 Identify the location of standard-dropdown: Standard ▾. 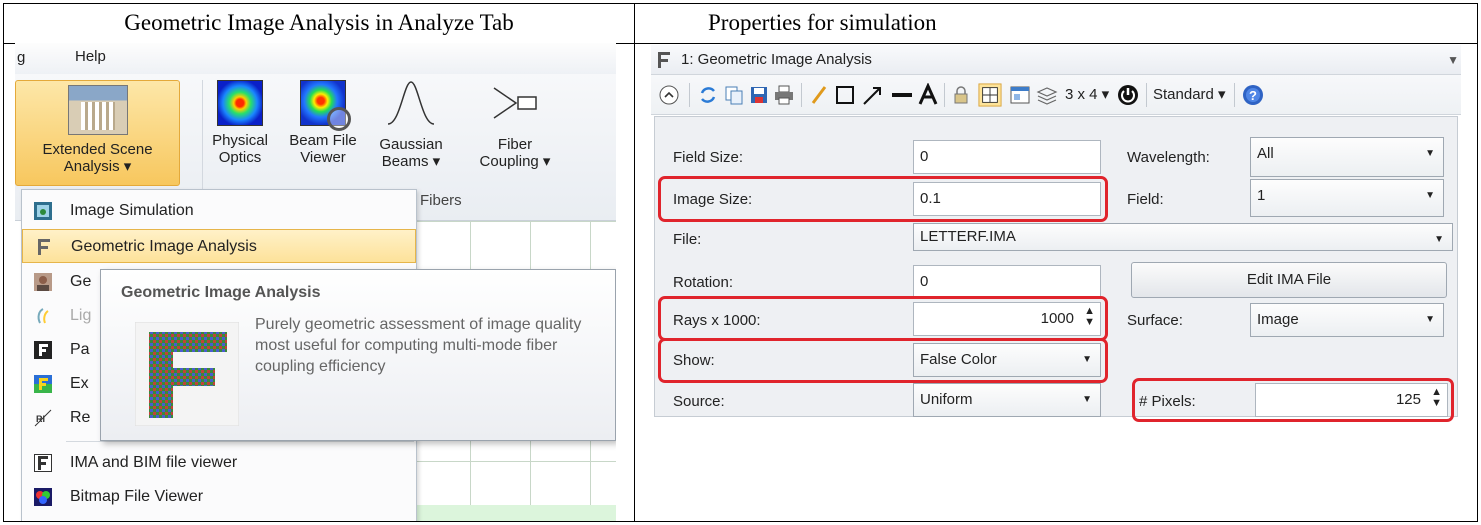
(1189, 95).